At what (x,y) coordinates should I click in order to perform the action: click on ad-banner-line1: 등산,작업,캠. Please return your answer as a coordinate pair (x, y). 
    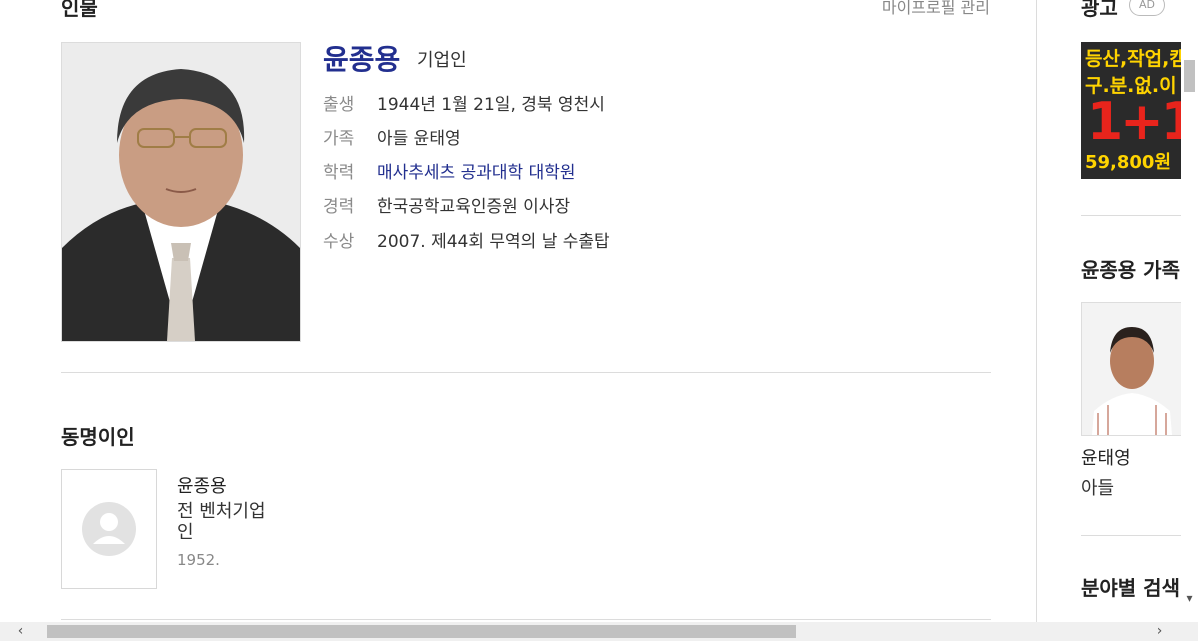
    Looking at the image, I should click on (1133, 59).